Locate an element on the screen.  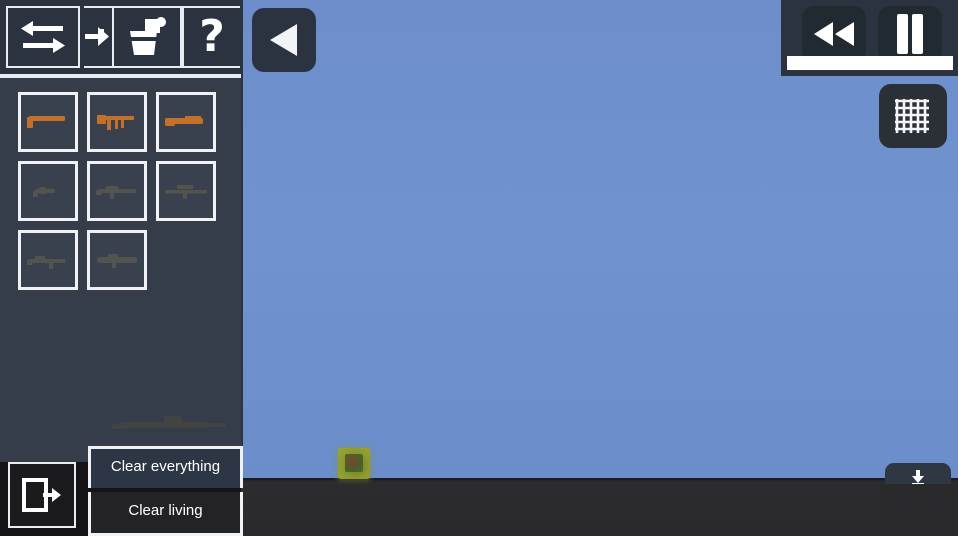
arrow-right-icon is located at coordinates (97, 36).